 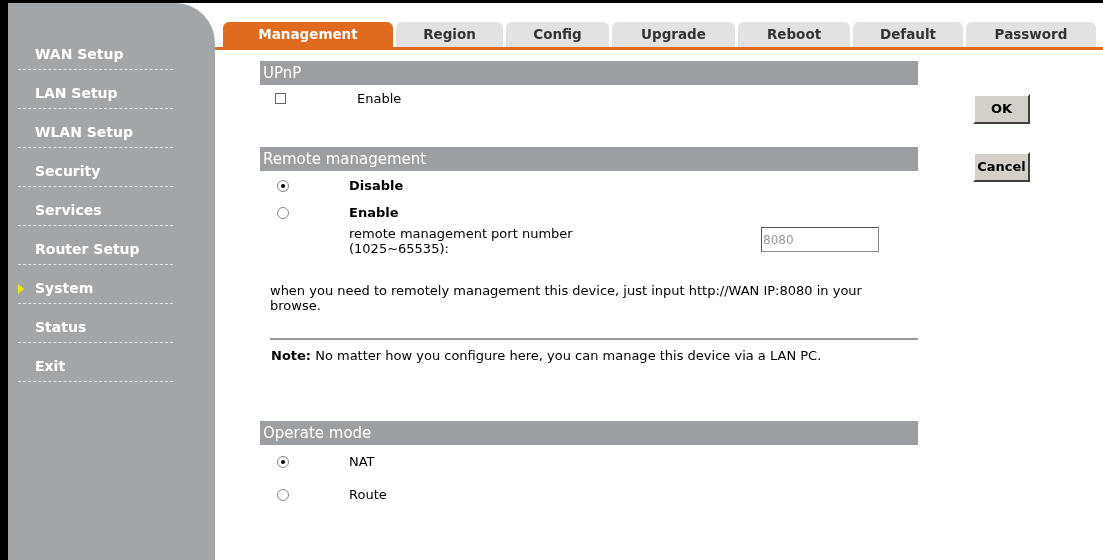 What do you see at coordinates (68, 171) in the screenshot?
I see `sidebar-item: Security` at bounding box center [68, 171].